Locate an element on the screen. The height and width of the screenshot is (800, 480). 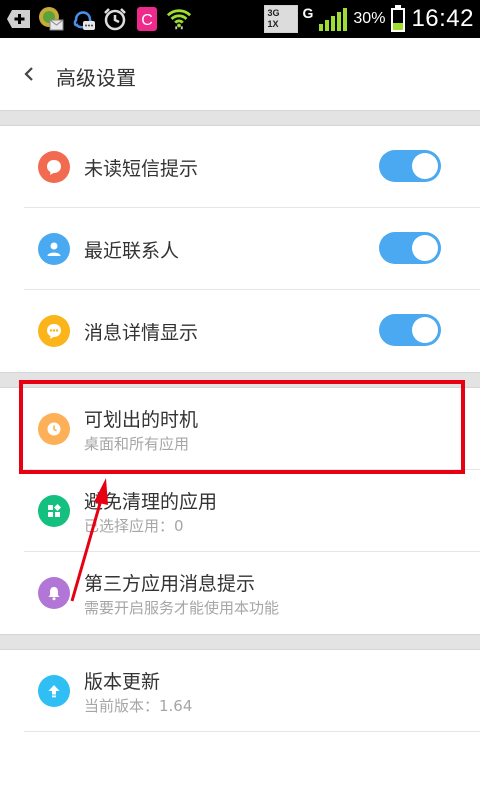
setting-label: 版本更新 is located at coordinates (122, 682).